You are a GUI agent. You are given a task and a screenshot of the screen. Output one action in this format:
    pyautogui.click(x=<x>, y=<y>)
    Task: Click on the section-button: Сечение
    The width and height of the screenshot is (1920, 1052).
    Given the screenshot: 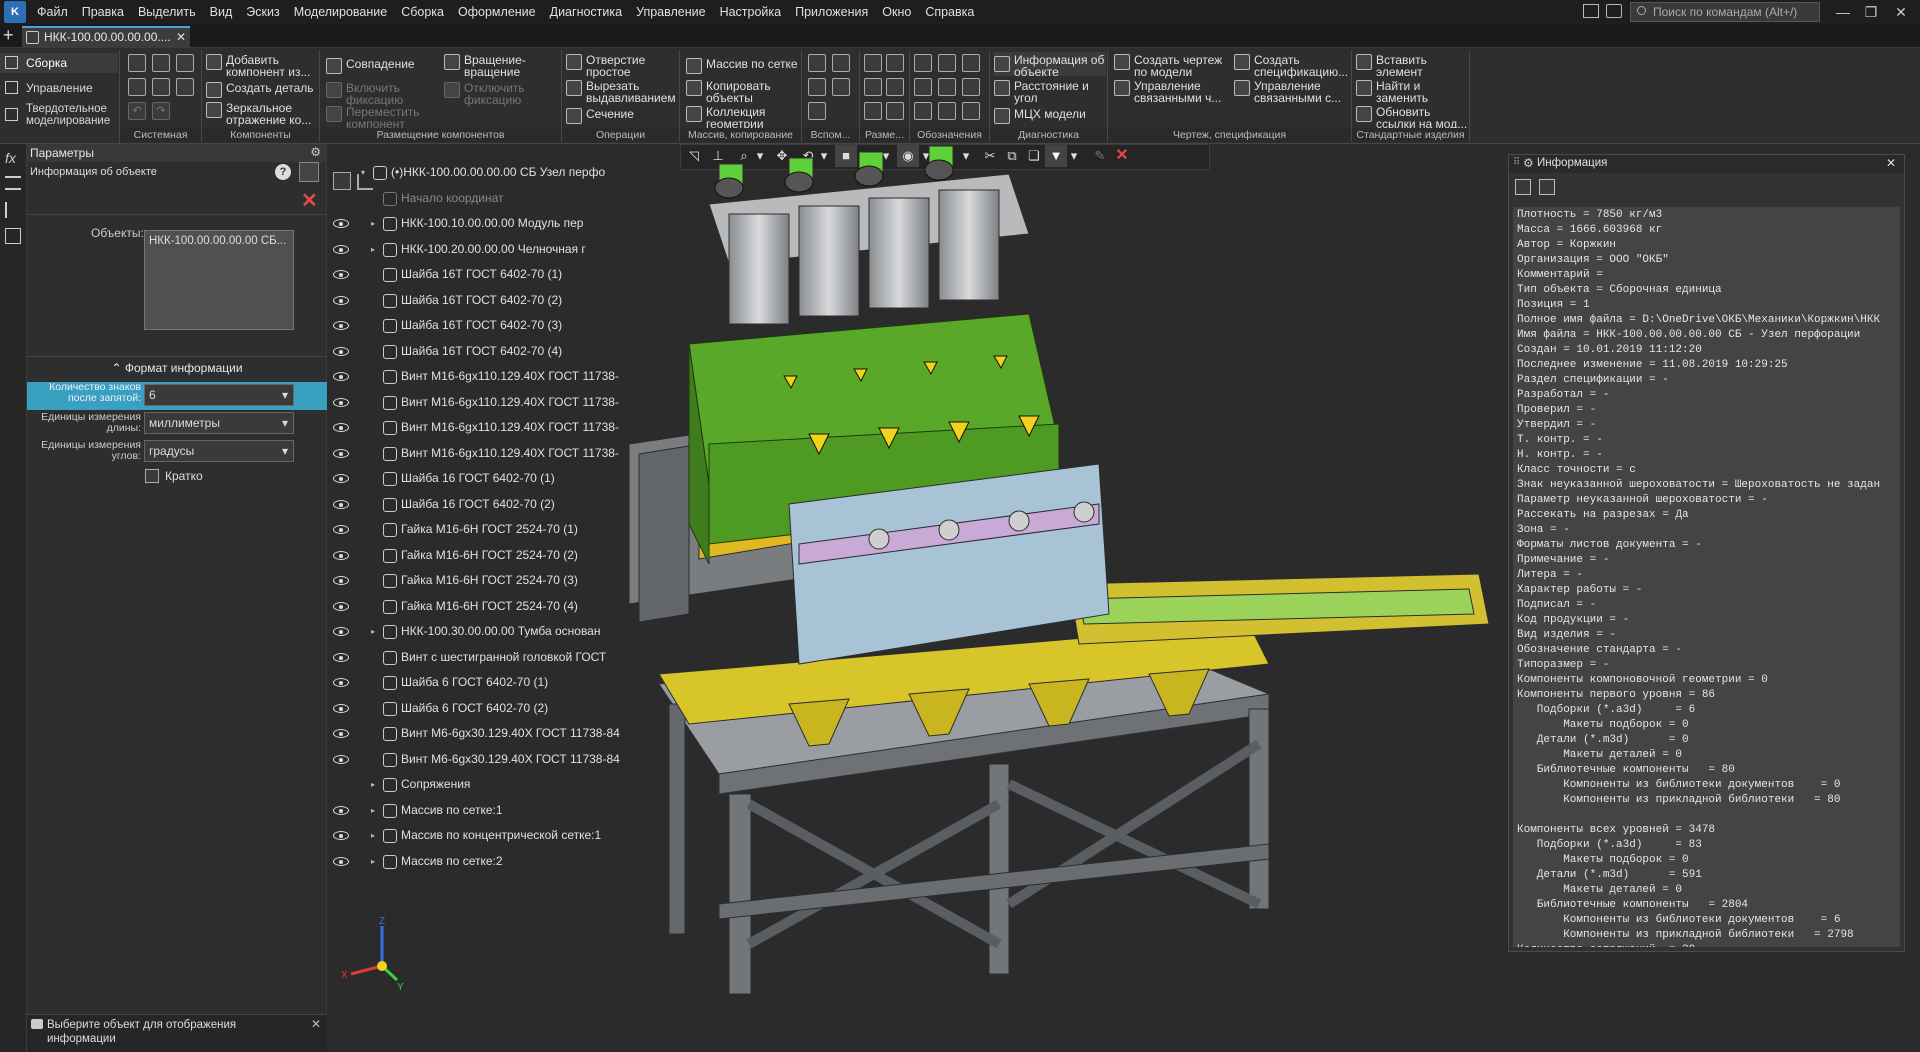 What is the action you would take?
    pyautogui.click(x=622, y=116)
    